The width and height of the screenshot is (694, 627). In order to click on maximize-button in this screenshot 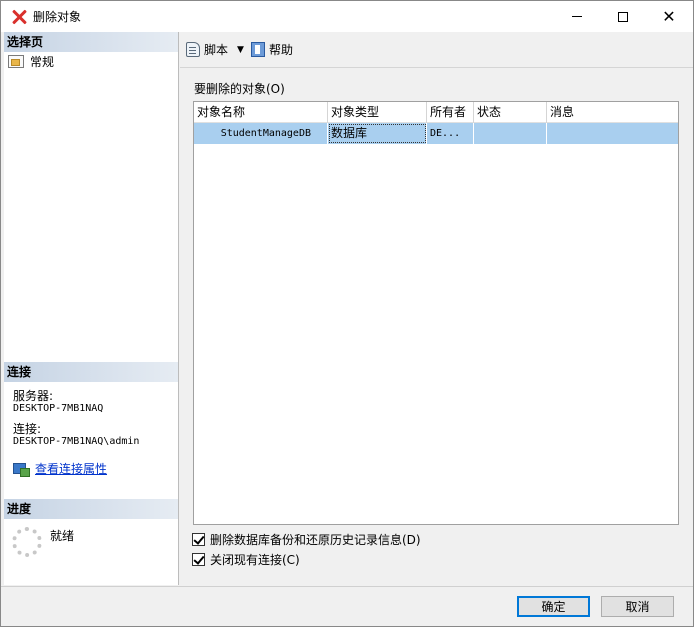, I will do `click(623, 16)`.